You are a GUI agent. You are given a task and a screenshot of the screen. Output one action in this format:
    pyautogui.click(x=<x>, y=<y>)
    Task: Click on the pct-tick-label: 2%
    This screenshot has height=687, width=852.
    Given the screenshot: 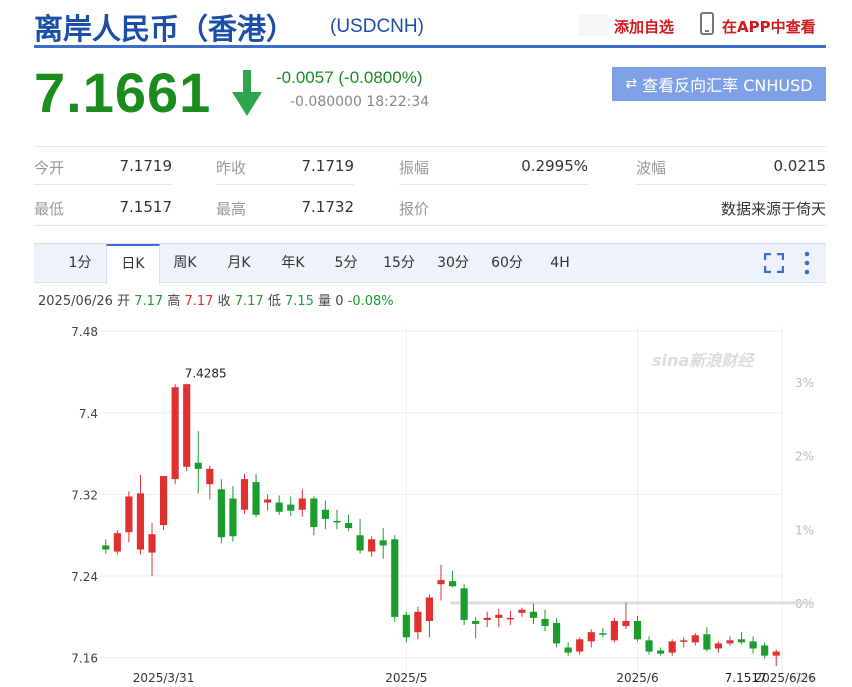 What is the action you would take?
    pyautogui.click(x=804, y=457)
    